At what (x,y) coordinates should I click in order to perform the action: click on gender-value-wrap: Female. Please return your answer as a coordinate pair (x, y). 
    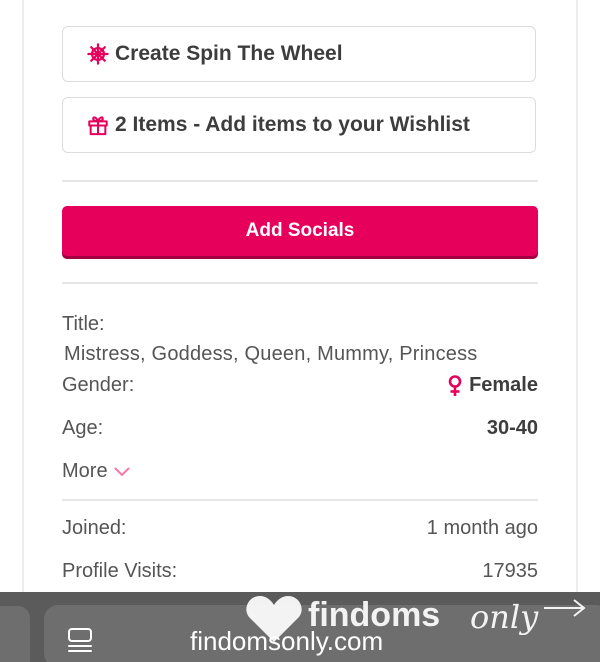
    Looking at the image, I should click on (492, 385).